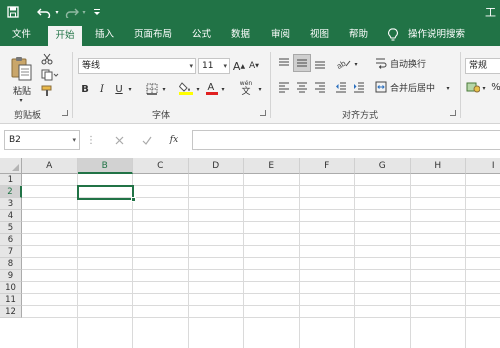 Image resolution: width=500 pixels, height=348 pixels. What do you see at coordinates (246, 88) in the screenshot?
I see `phonetic-guide-button: wén 文` at bounding box center [246, 88].